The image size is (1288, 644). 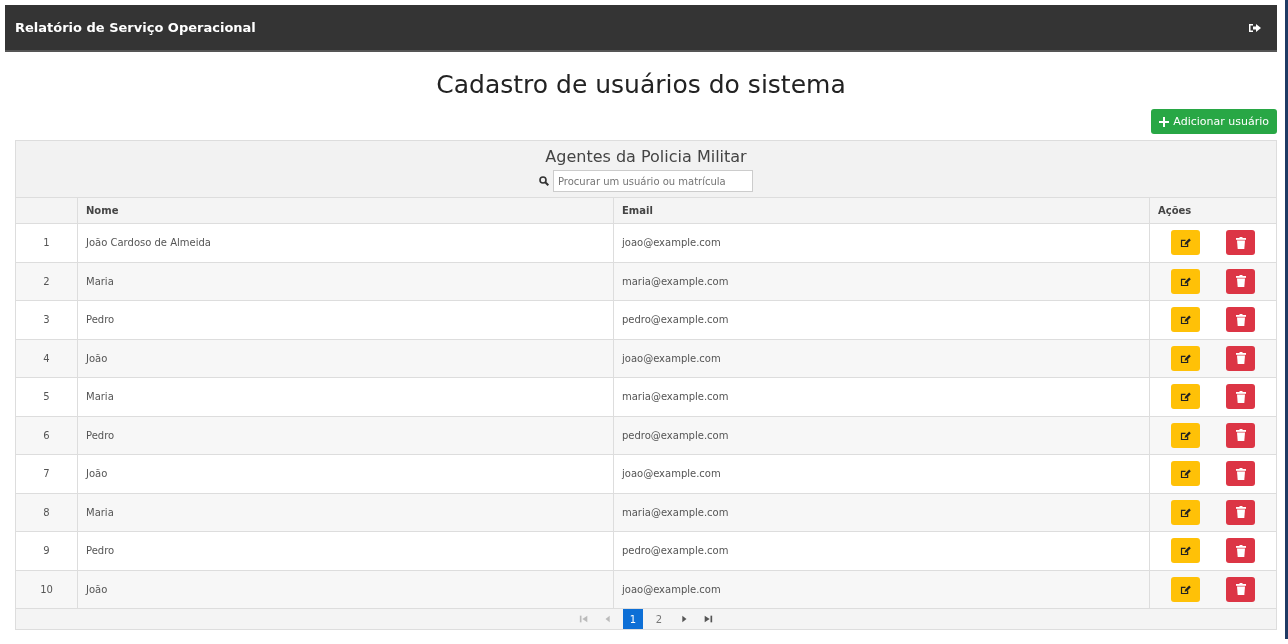 I want to click on last-page-icon, so click(x=708, y=619).